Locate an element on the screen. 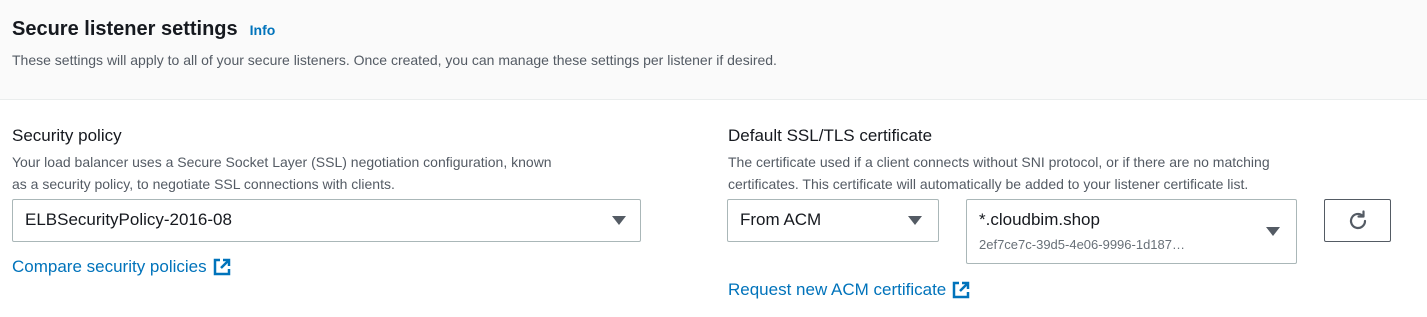  security-policy-value: ELBSecurityPolicy-2016-08 is located at coordinates (128, 219).